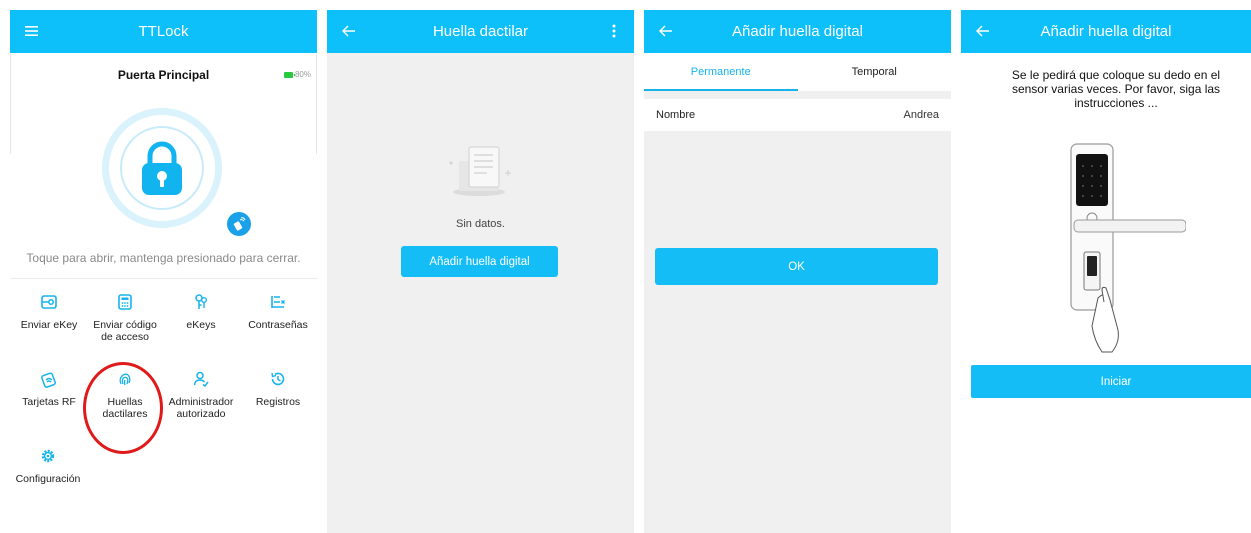 The width and height of the screenshot is (1251, 533). Describe the element at coordinates (123, 408) in the screenshot. I see `fingerprint-highlight-circle` at that location.